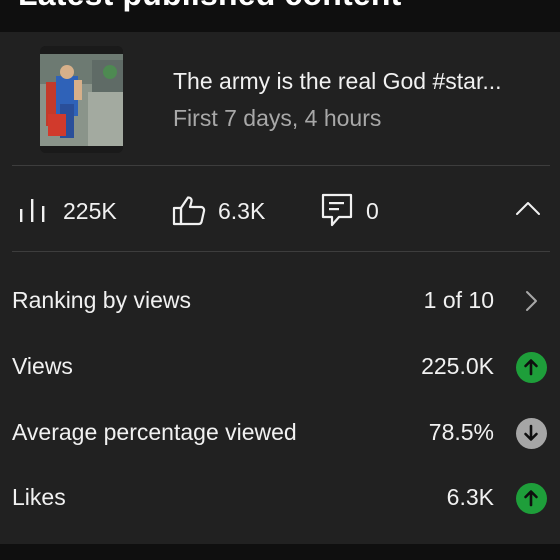  Describe the element at coordinates (101, 300) in the screenshot. I see `metric-label: Ranking by views` at that location.